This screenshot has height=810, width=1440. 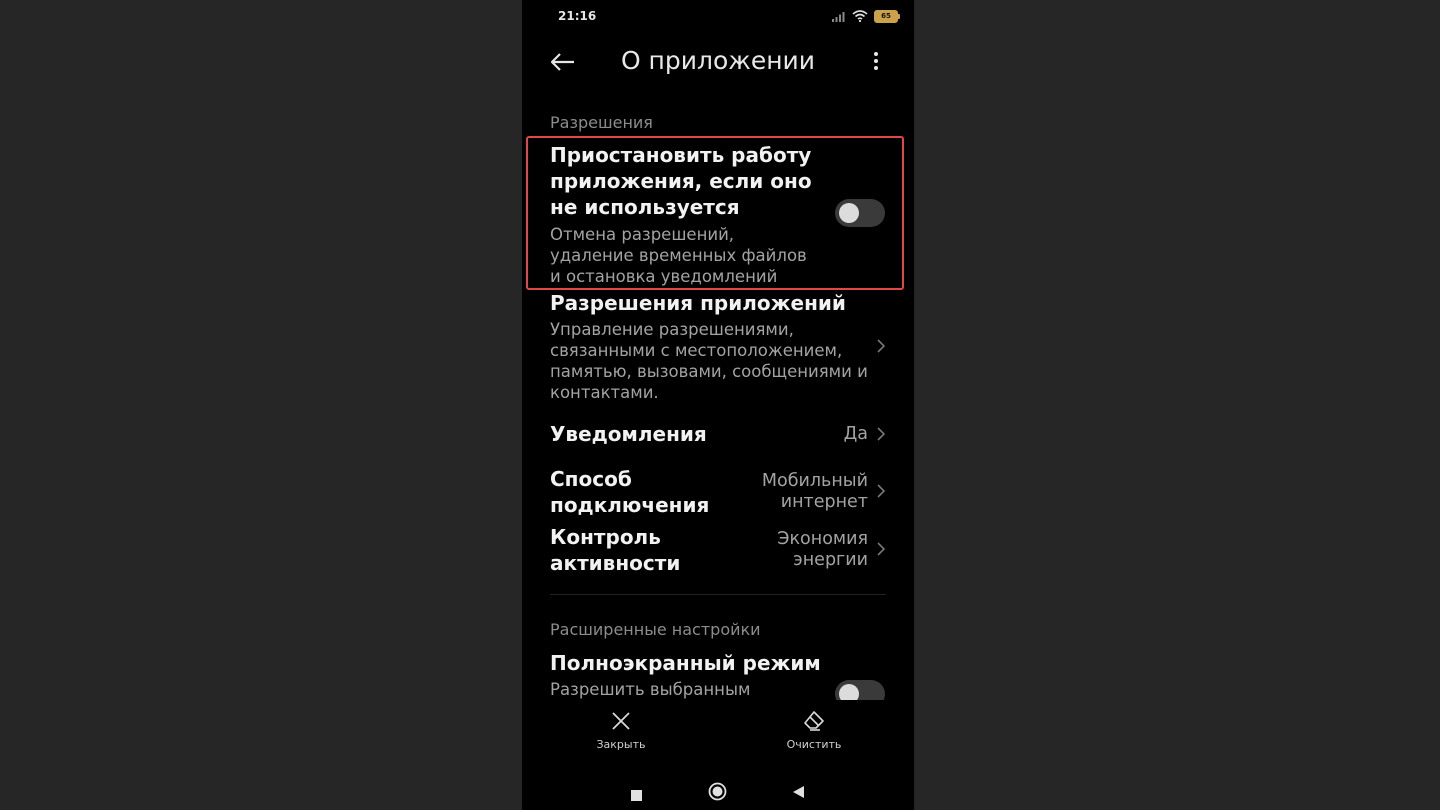 What do you see at coordinates (814, 481) in the screenshot?
I see `connection-value-line-1: Мобильный` at bounding box center [814, 481].